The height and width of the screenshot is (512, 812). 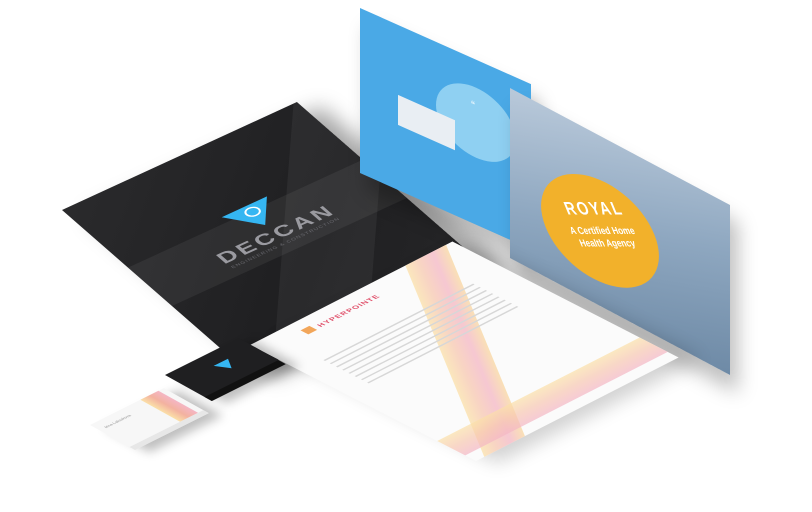 What do you see at coordinates (473, 105) in the screenshot?
I see `quote-mark: “` at bounding box center [473, 105].